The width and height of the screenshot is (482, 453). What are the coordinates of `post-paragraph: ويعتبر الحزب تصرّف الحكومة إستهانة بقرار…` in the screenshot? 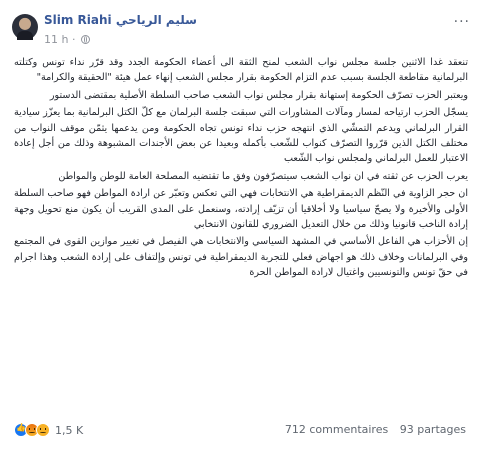 It's located at (258, 95).